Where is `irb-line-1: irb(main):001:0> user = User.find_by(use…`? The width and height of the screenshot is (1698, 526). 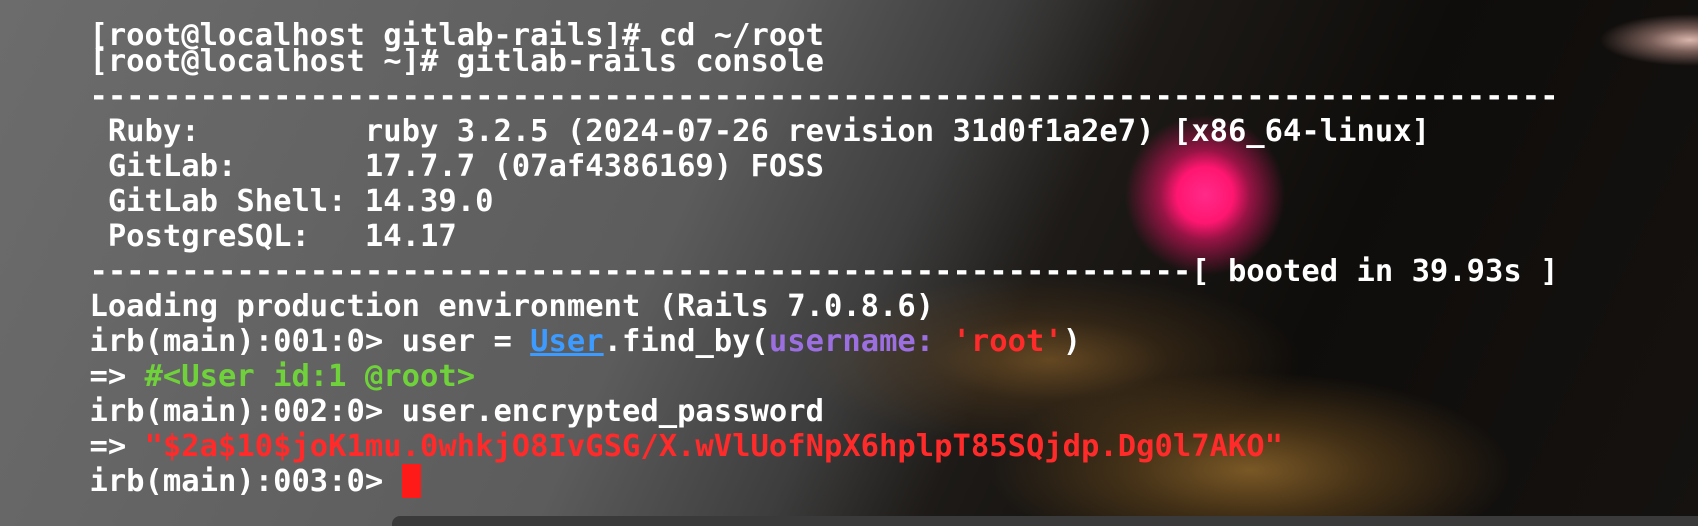 irb-line-1: irb(main):001:0> user = User.find_by(use… is located at coordinates (548, 323).